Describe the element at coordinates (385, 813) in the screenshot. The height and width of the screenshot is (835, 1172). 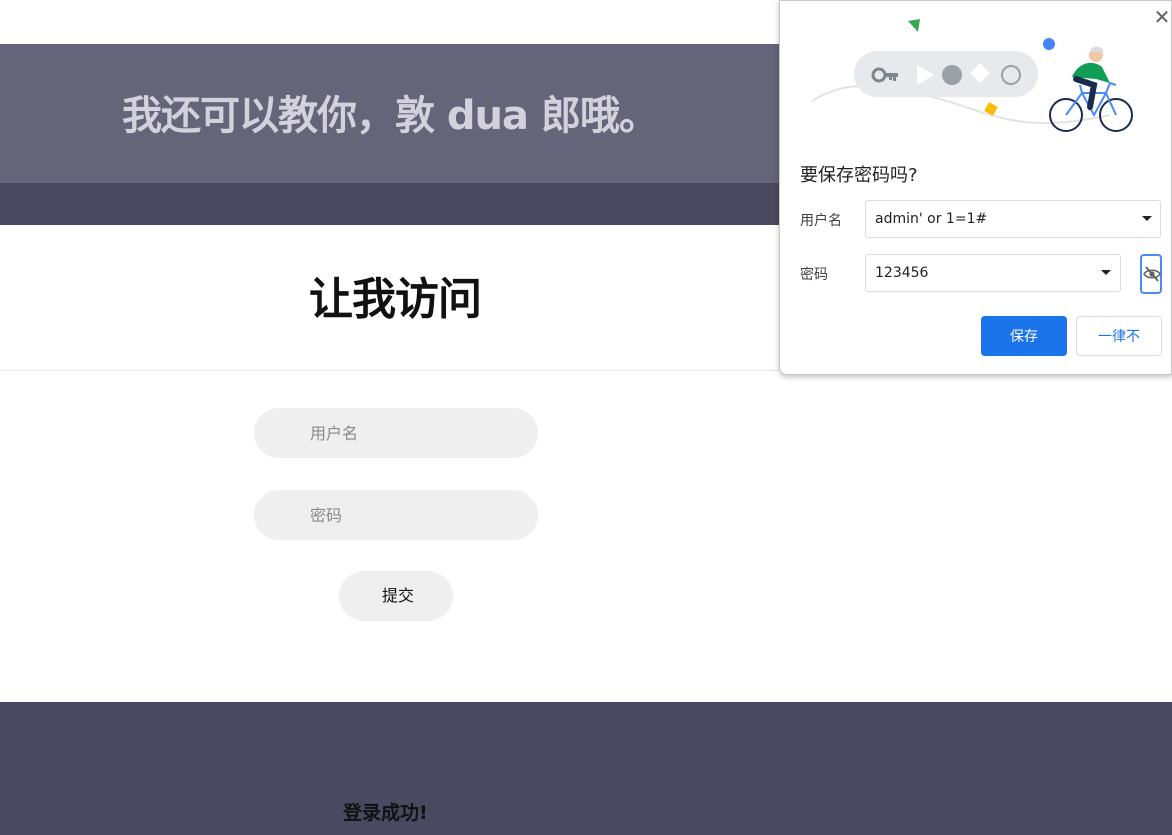
I see `login-success-message: 登录成功!` at that location.